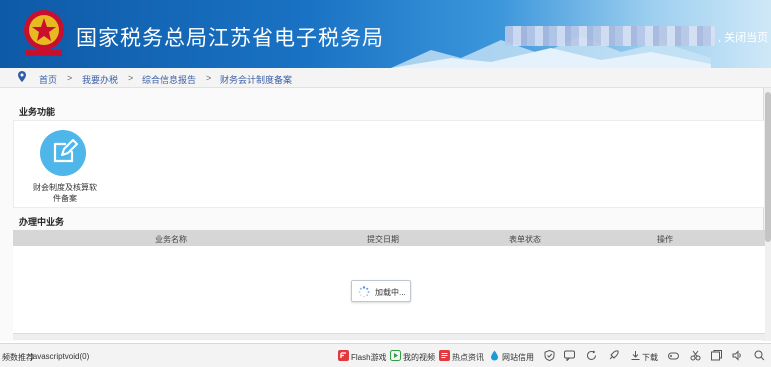  I want to click on status-my-videos: 我的视频, so click(419, 357).